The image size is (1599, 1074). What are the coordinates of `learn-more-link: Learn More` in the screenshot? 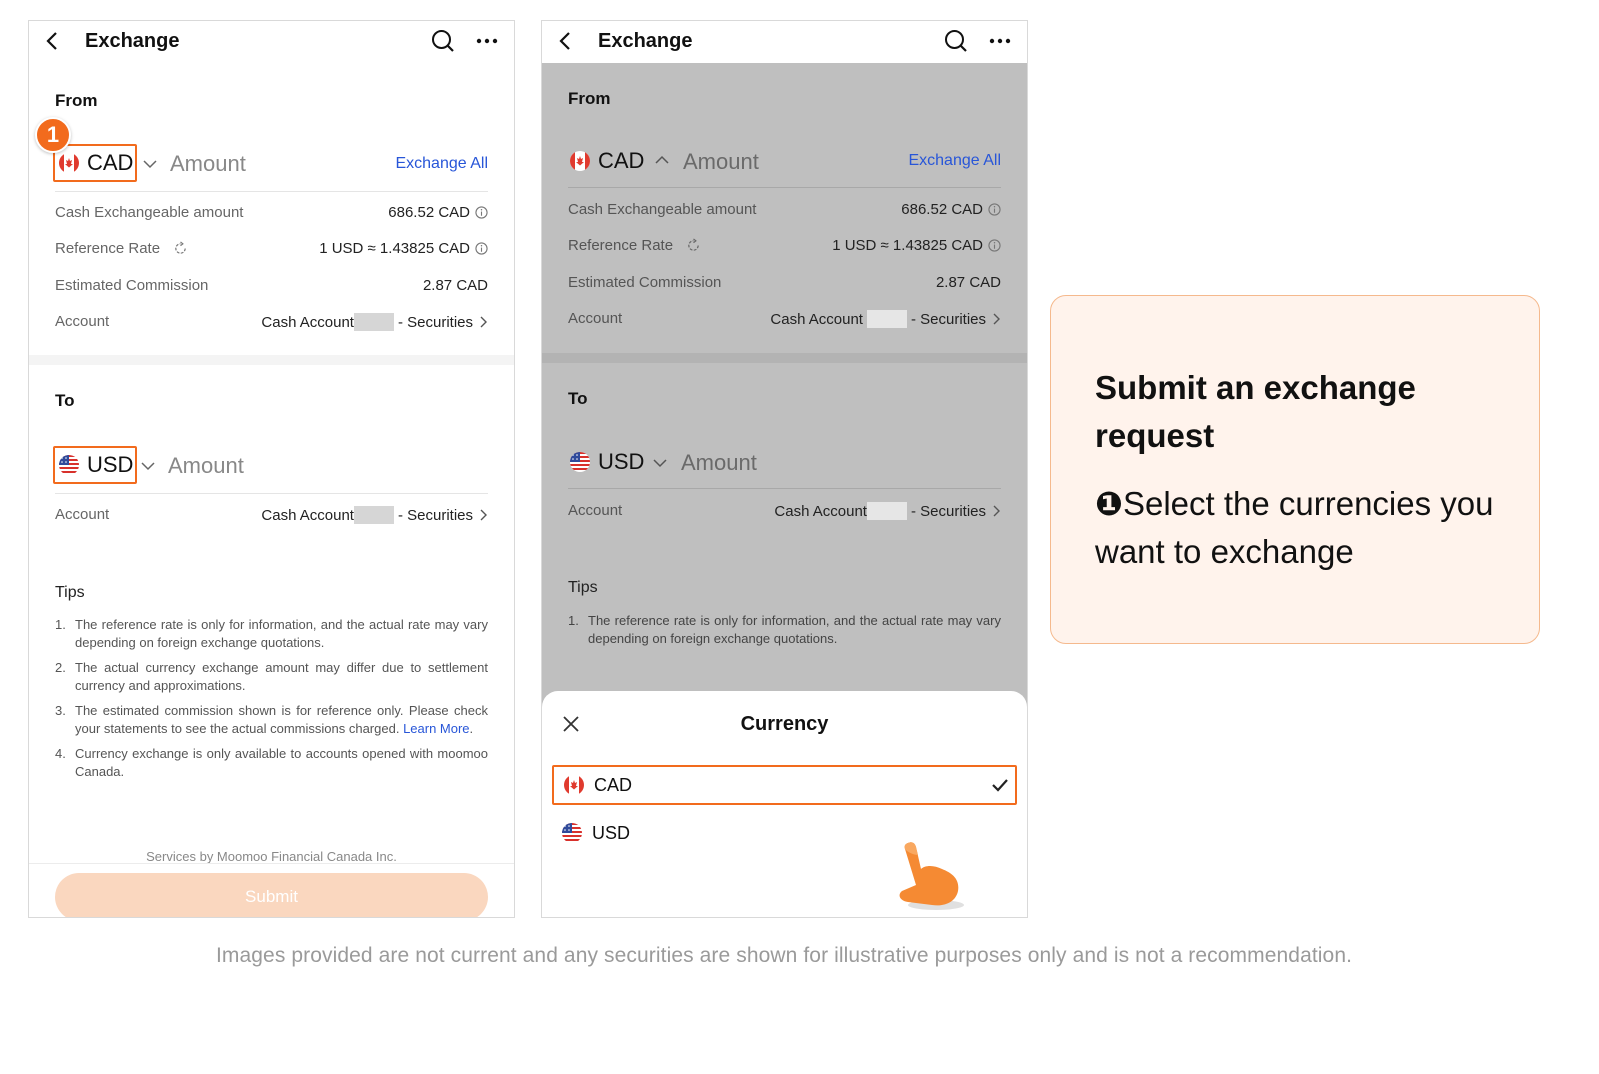 It's located at (436, 728).